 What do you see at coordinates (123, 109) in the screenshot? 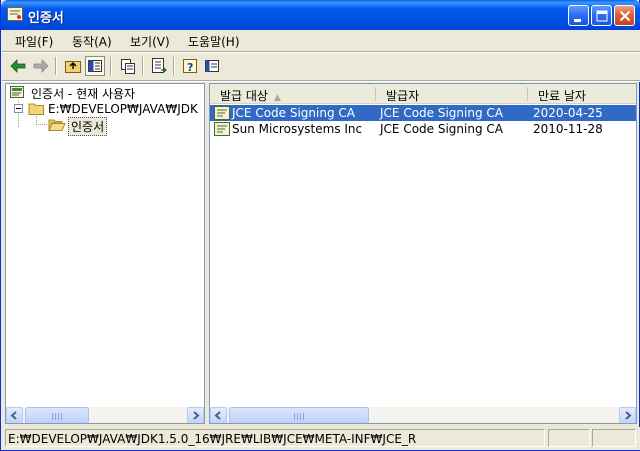
I see `tree-item-jdk-label: E:₩DEVELOP₩JAVA₩JDK` at bounding box center [123, 109].